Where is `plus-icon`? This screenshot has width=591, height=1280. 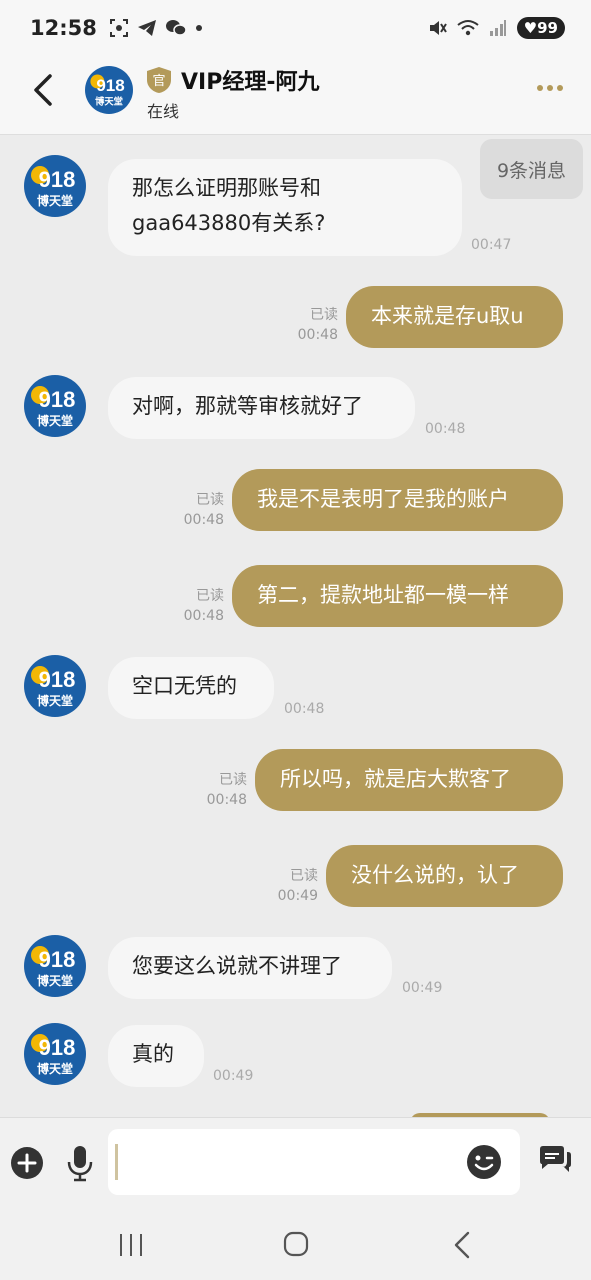
plus-icon is located at coordinates (27, 1163).